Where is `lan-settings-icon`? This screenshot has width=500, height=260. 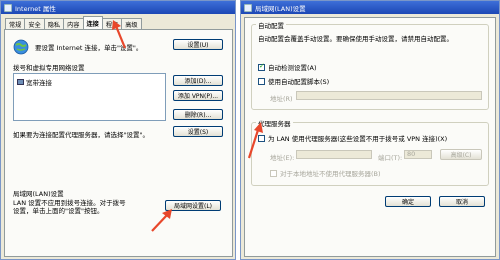
lan-settings-icon is located at coordinates (248, 7).